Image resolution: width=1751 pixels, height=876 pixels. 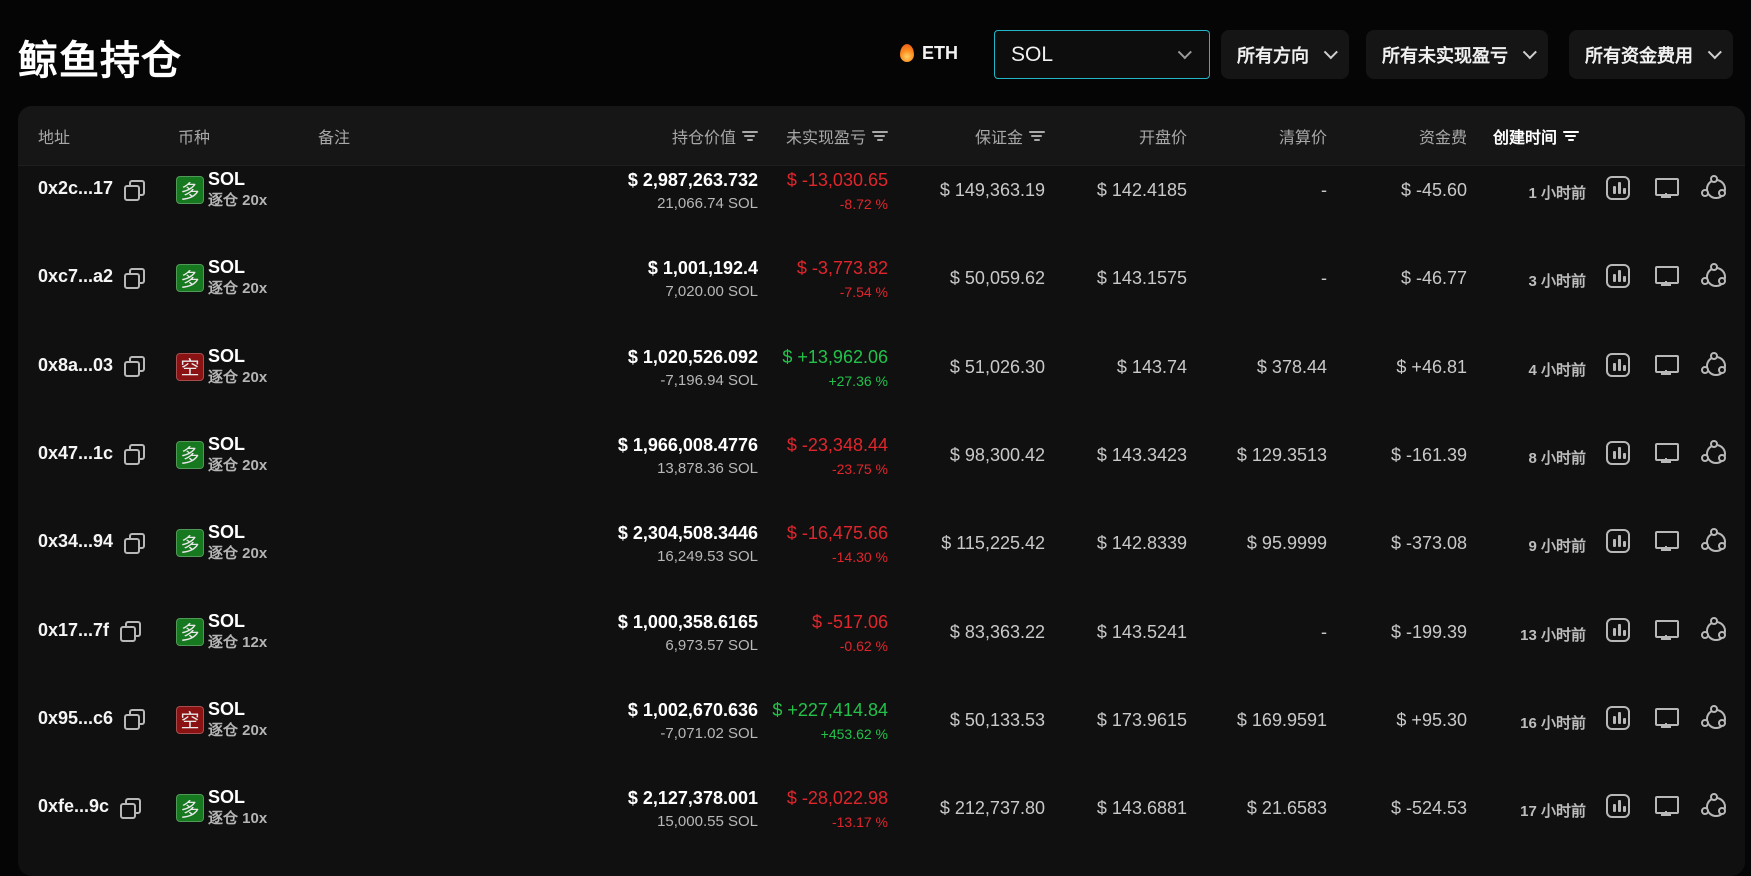 I want to click on address-cell: 0xc7...a2, so click(x=92, y=277).